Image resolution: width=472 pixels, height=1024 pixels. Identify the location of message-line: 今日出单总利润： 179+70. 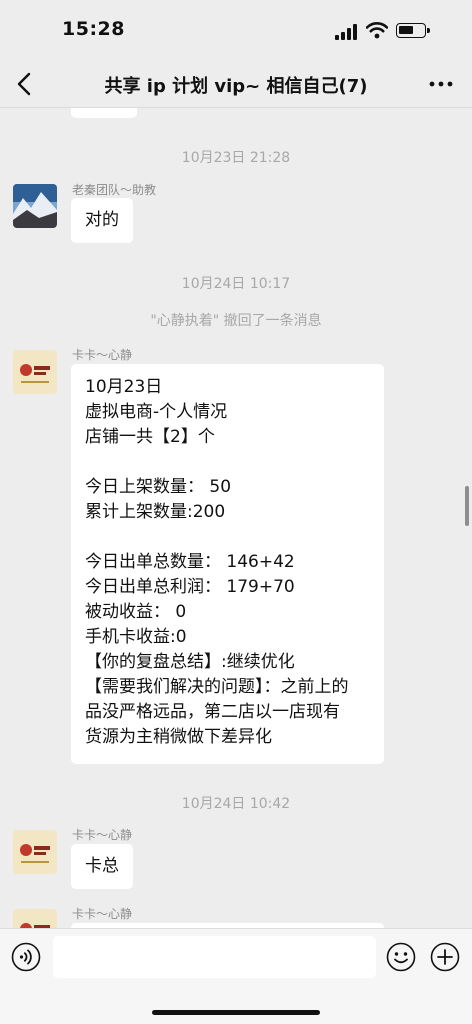
(190, 587).